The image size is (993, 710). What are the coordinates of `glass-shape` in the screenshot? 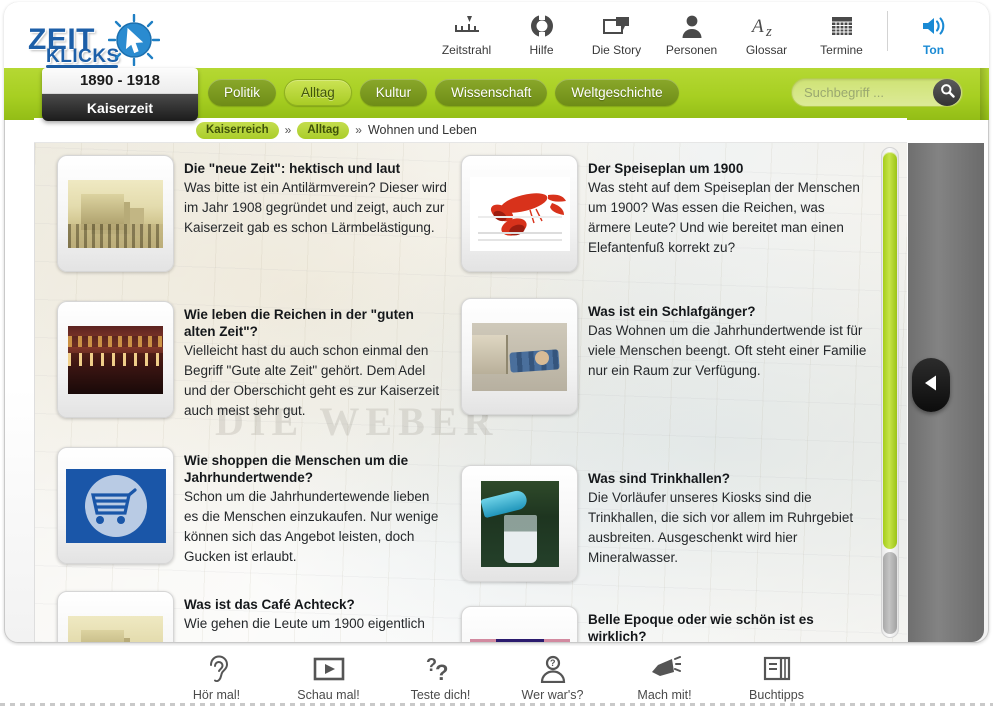 It's located at (520, 539).